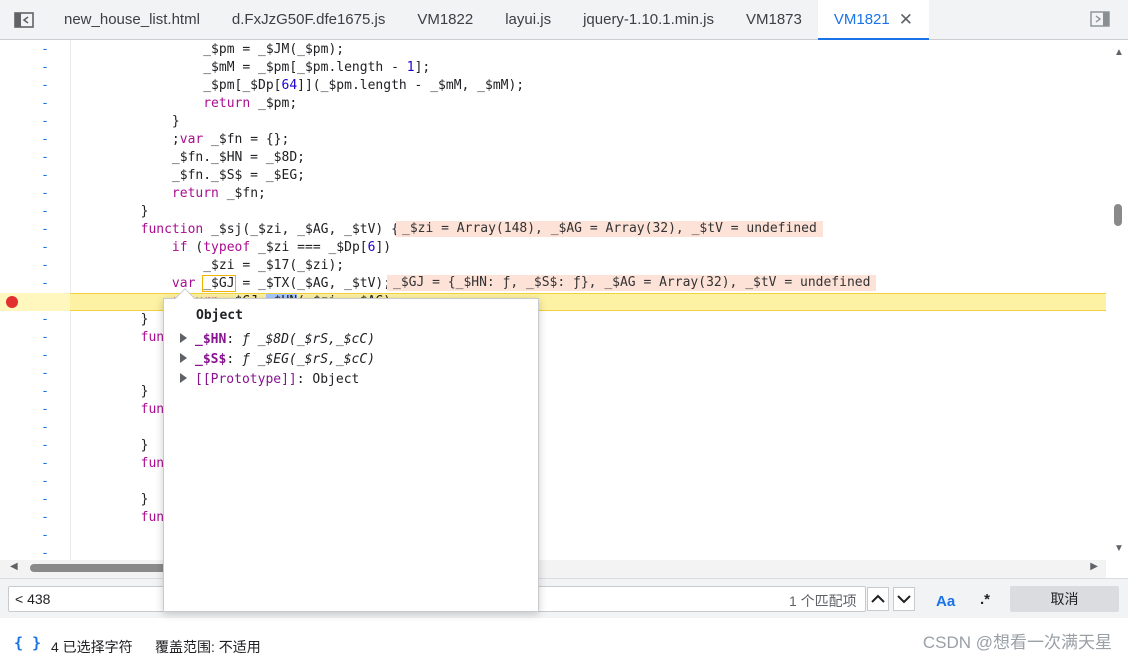  What do you see at coordinates (211, 49) in the screenshot?
I see `code-text: _$pm = _$JM(_$pm);` at bounding box center [211, 49].